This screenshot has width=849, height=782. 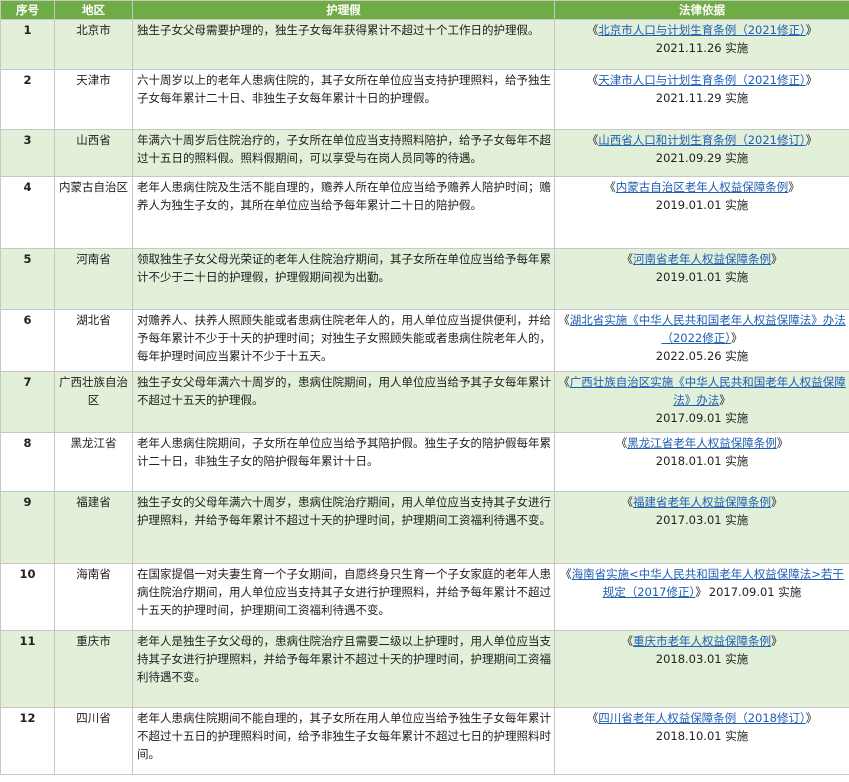 I want to click on row-region: 天津市, so click(x=93, y=99).